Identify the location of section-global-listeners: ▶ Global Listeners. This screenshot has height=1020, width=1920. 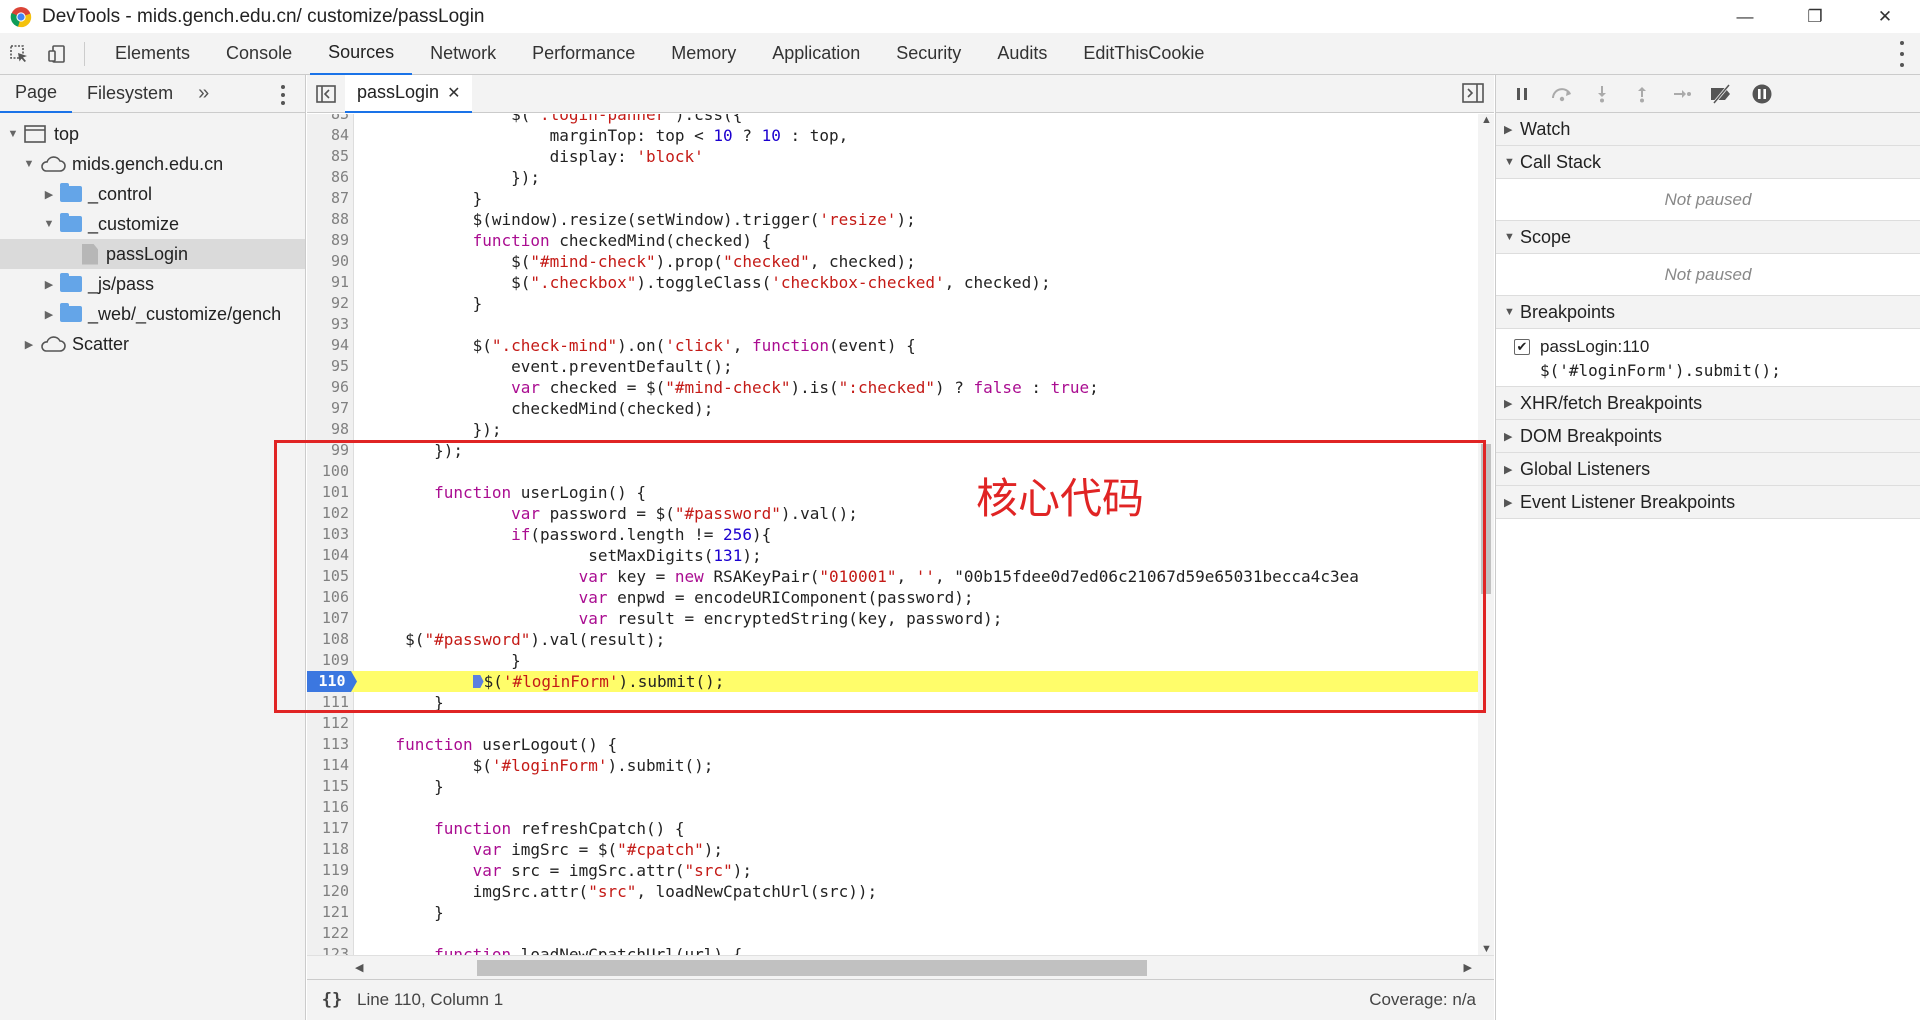
(1708, 469).